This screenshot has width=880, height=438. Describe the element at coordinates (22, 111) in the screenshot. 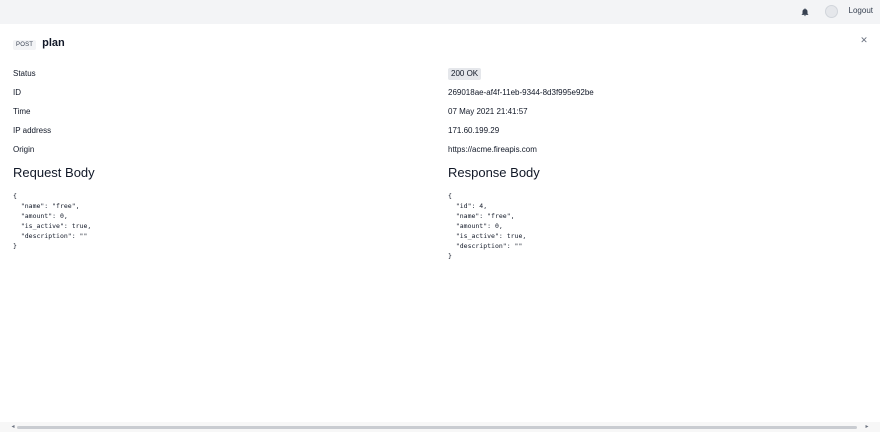

I see `detail-label: Time` at that location.